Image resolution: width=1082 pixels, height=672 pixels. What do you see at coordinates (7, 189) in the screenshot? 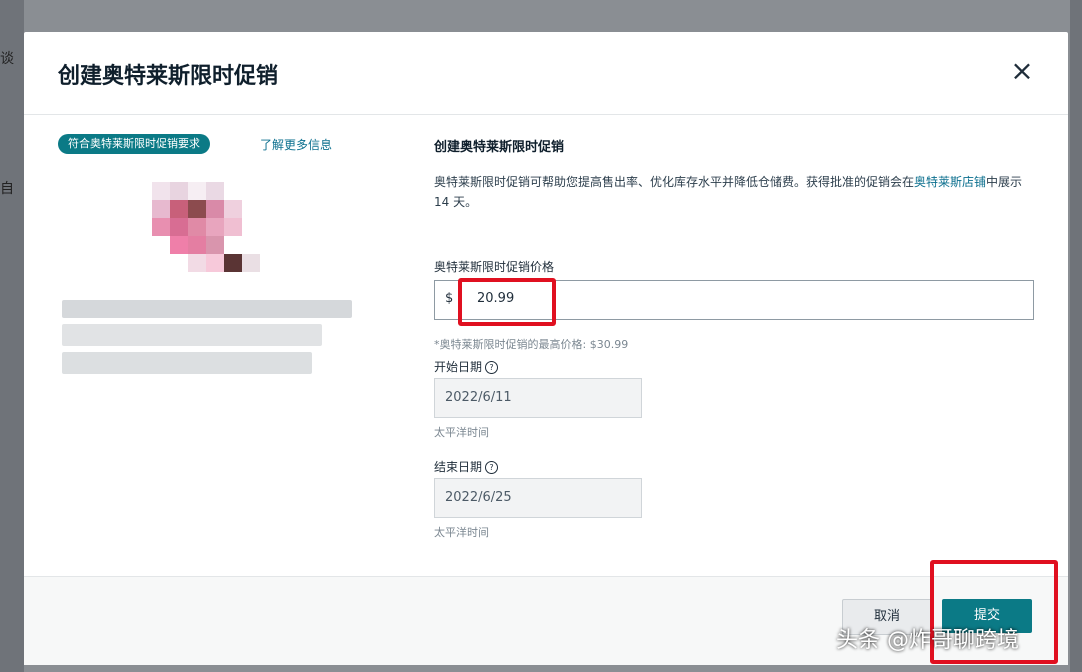
I see `background-glyph: 自` at bounding box center [7, 189].